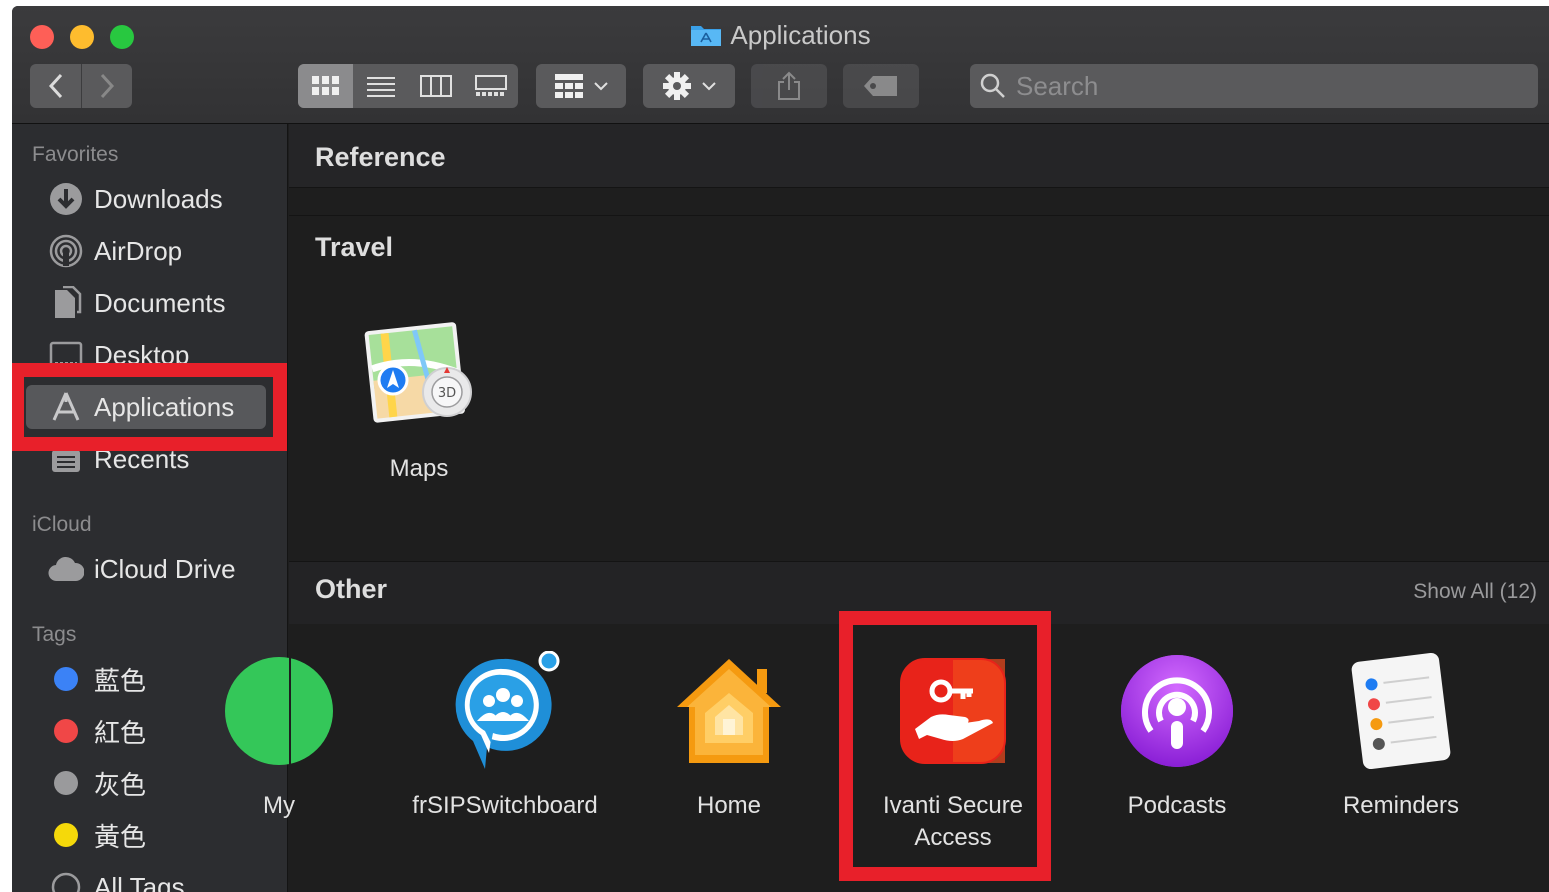 The image size is (1549, 892). I want to click on sidebar-item-documents: Documents, so click(146, 303).